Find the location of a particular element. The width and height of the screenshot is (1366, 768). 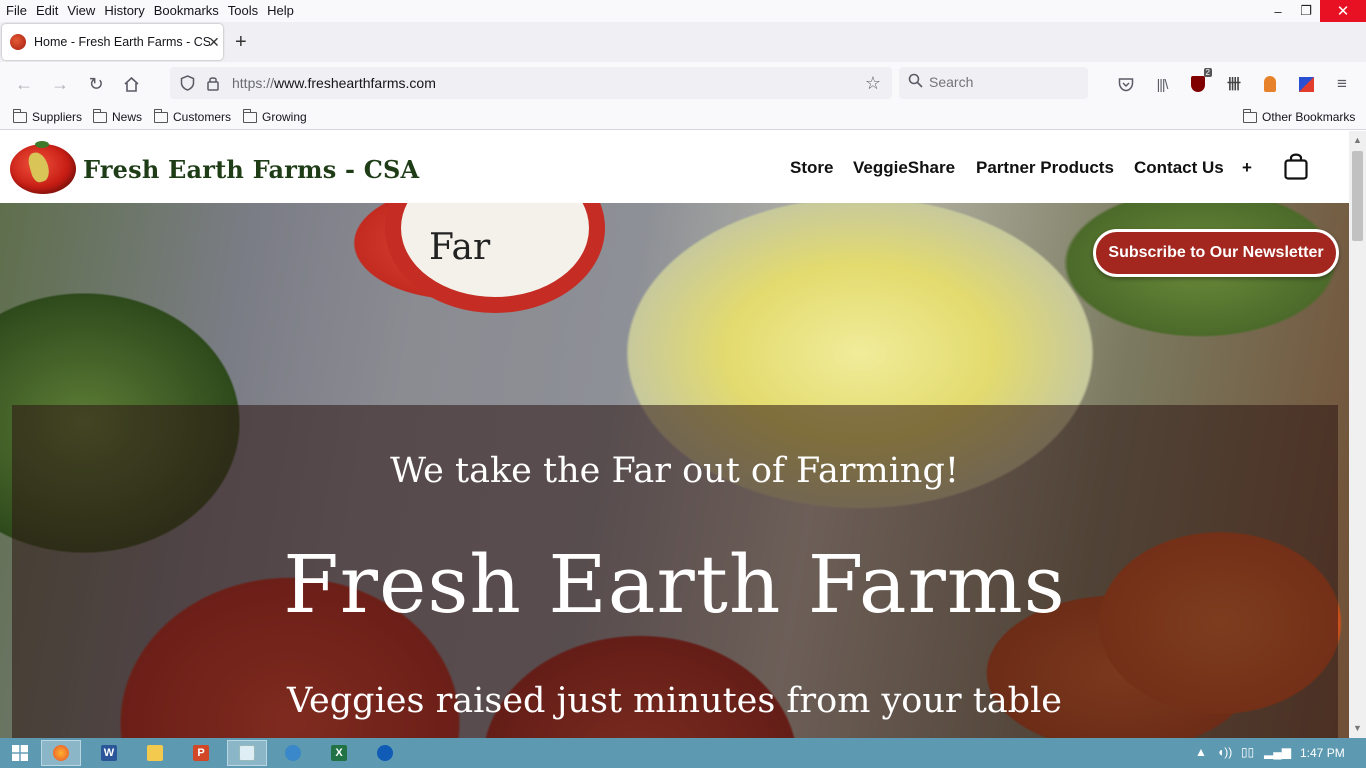

outlook-icon is located at coordinates (385, 753).